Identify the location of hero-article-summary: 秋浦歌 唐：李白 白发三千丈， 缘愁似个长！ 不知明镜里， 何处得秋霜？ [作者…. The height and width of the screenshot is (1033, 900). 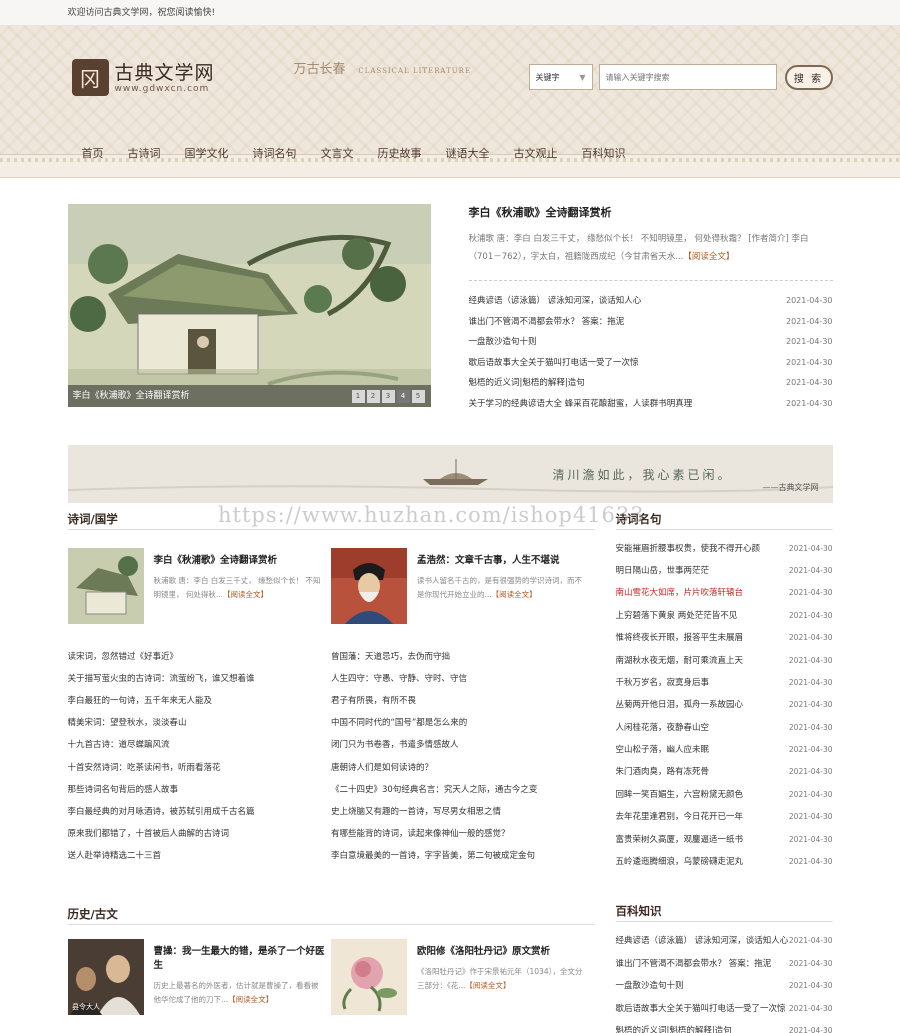
(638, 248).